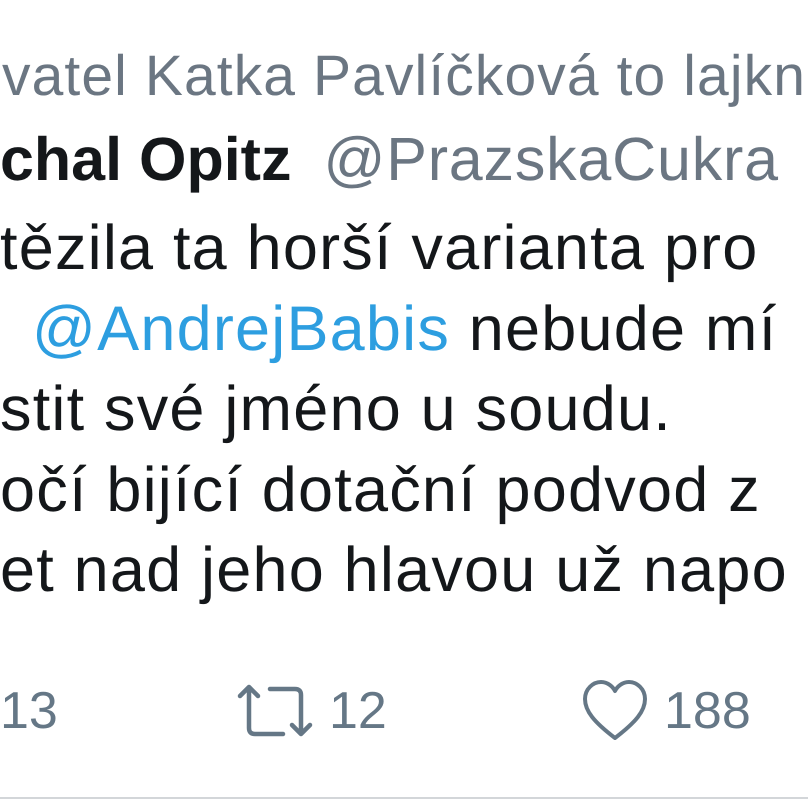  Describe the element at coordinates (275, 711) in the screenshot. I see `retweet-icon` at that location.